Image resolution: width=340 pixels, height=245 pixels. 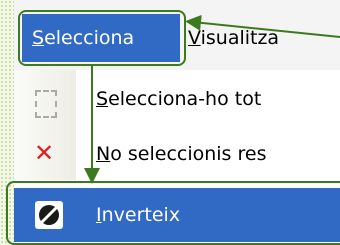 What do you see at coordinates (194, 38) in the screenshot?
I see `menu-visualitza-mnemonic: V` at bounding box center [194, 38].